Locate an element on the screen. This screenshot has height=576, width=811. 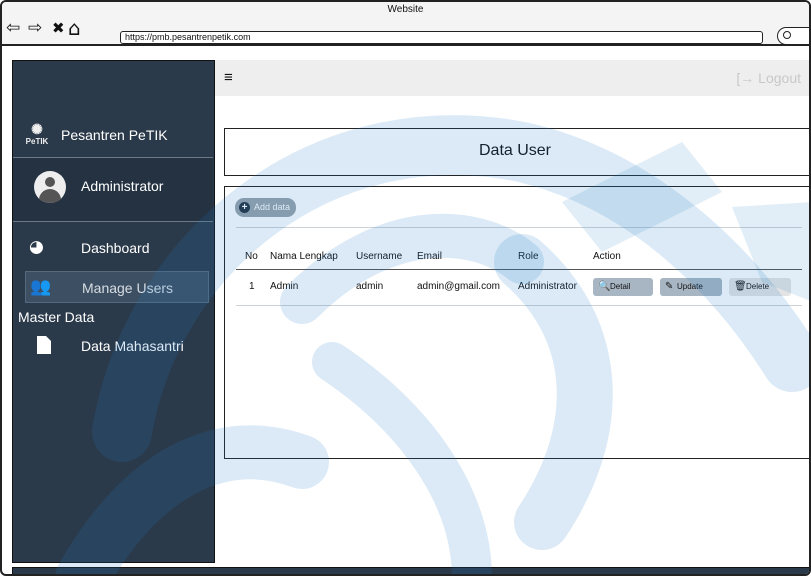
table-header-divider is located at coordinates (519, 269).